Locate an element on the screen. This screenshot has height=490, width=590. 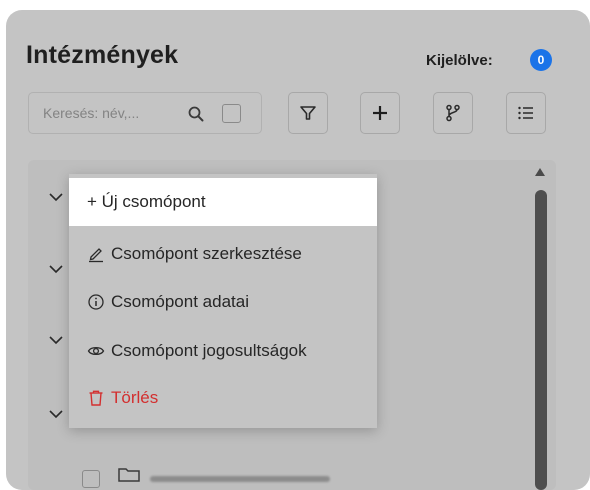
add-button is located at coordinates (380, 113).